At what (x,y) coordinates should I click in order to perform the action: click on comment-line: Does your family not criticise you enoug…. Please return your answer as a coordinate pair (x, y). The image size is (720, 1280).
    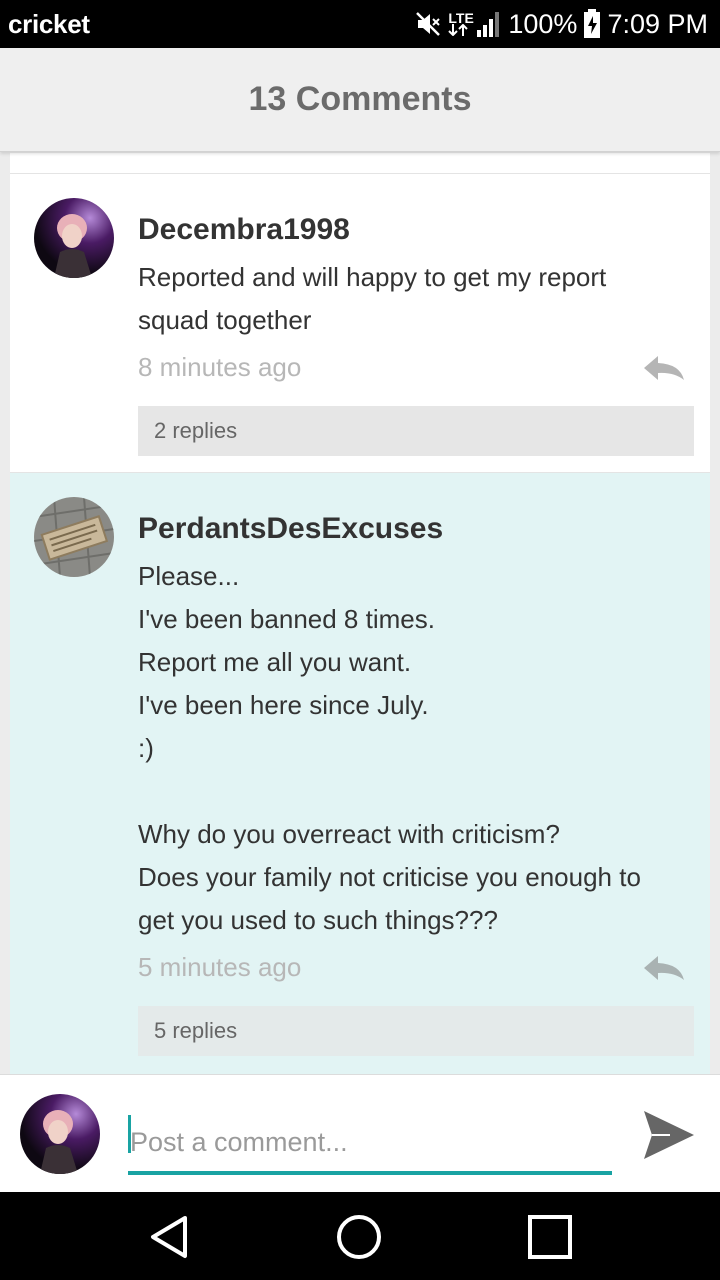
    Looking at the image, I should click on (389, 877).